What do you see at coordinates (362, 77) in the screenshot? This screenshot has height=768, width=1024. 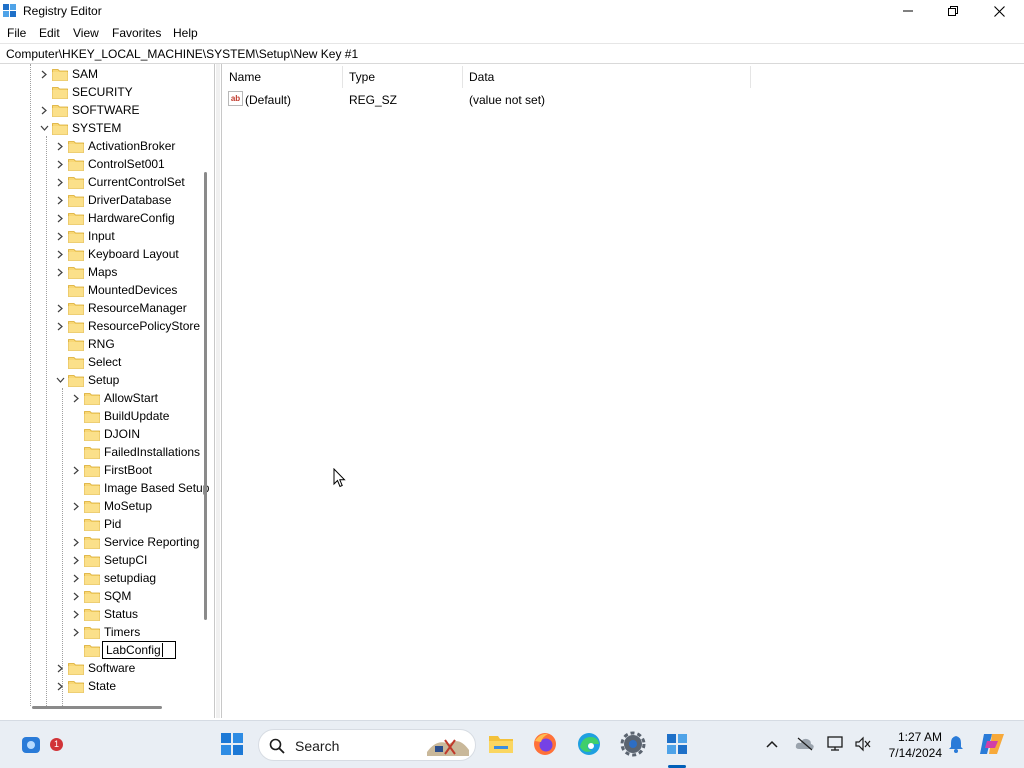 I see `column-header-type: Type` at bounding box center [362, 77].